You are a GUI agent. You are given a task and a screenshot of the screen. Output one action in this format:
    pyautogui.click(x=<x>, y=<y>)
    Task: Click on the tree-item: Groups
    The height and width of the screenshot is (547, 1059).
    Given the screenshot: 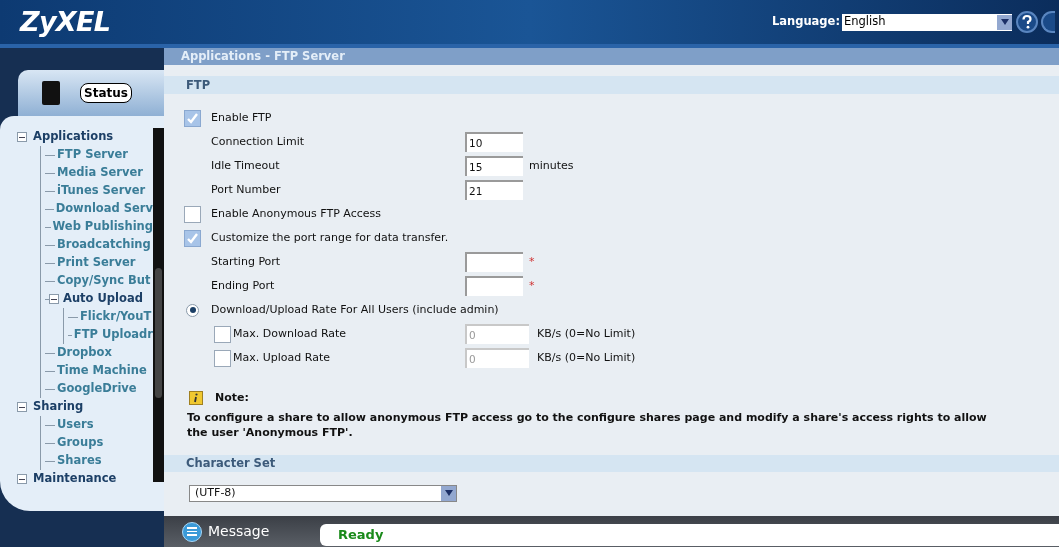 What is the action you would take?
    pyautogui.click(x=80, y=443)
    